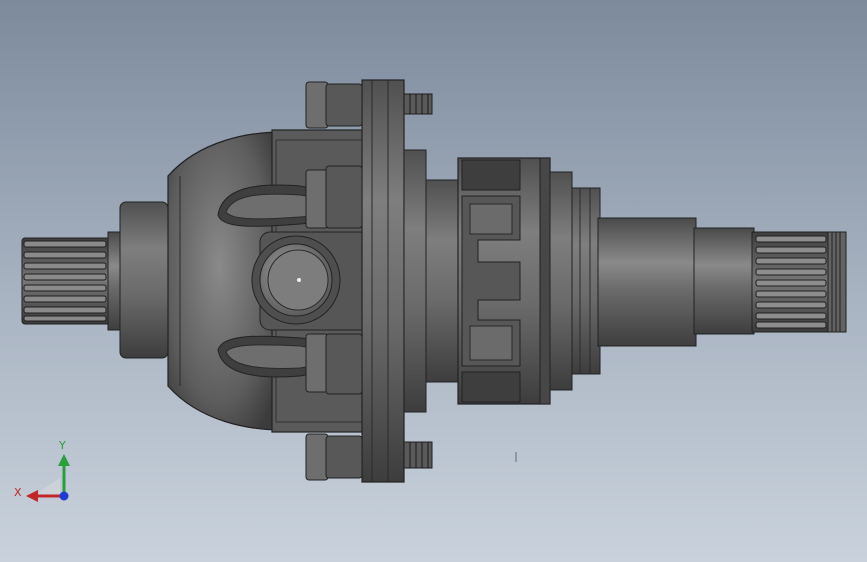 The height and width of the screenshot is (562, 867). What do you see at coordinates (72, 281) in the screenshot?
I see `left-spline-shaft` at bounding box center [72, 281].